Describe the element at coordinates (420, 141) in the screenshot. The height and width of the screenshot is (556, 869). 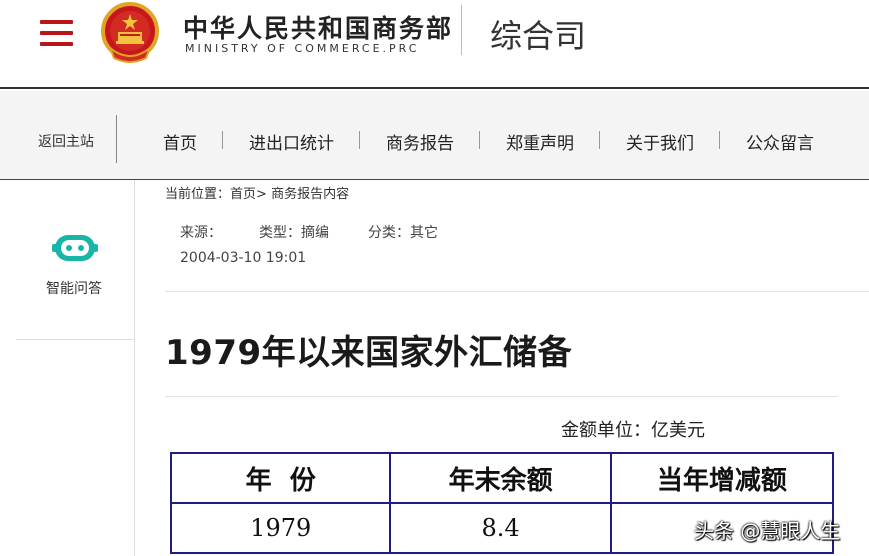
I see `nav-item-business-reports: 商务报告` at that location.